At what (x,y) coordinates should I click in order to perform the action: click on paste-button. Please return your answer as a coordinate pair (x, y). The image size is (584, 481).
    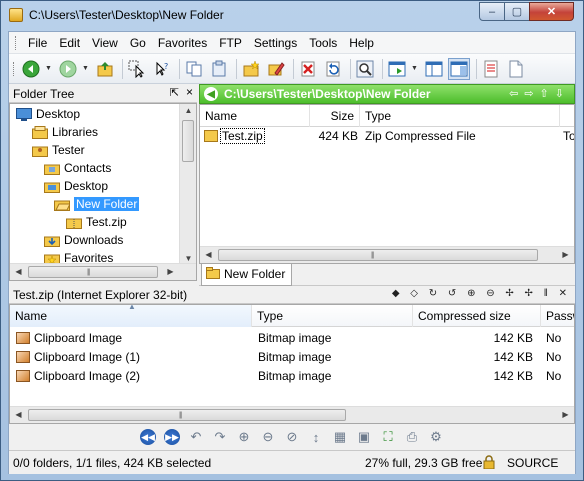
    Looking at the image, I should click on (219, 69).